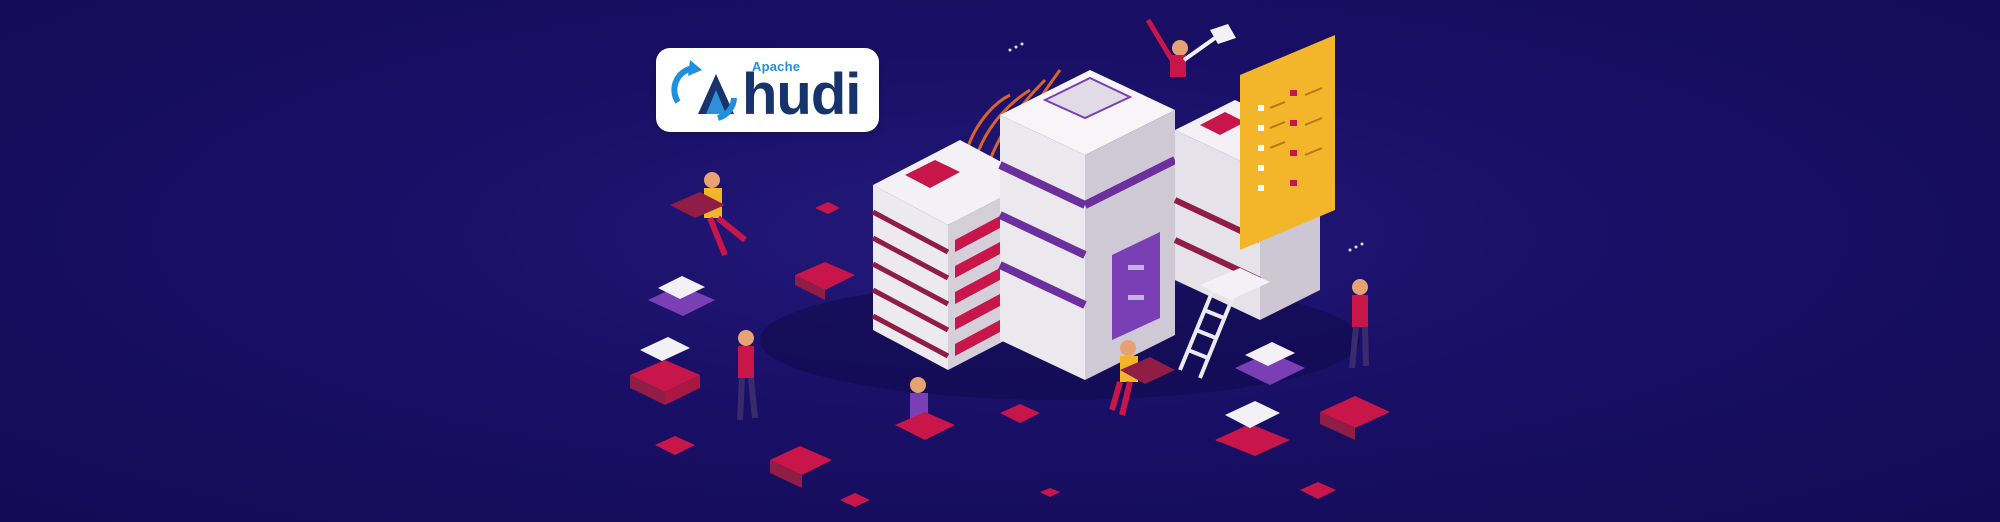 This screenshot has height=522, width=2000. I want to click on hudi-logo: Apache hudi, so click(767, 90).